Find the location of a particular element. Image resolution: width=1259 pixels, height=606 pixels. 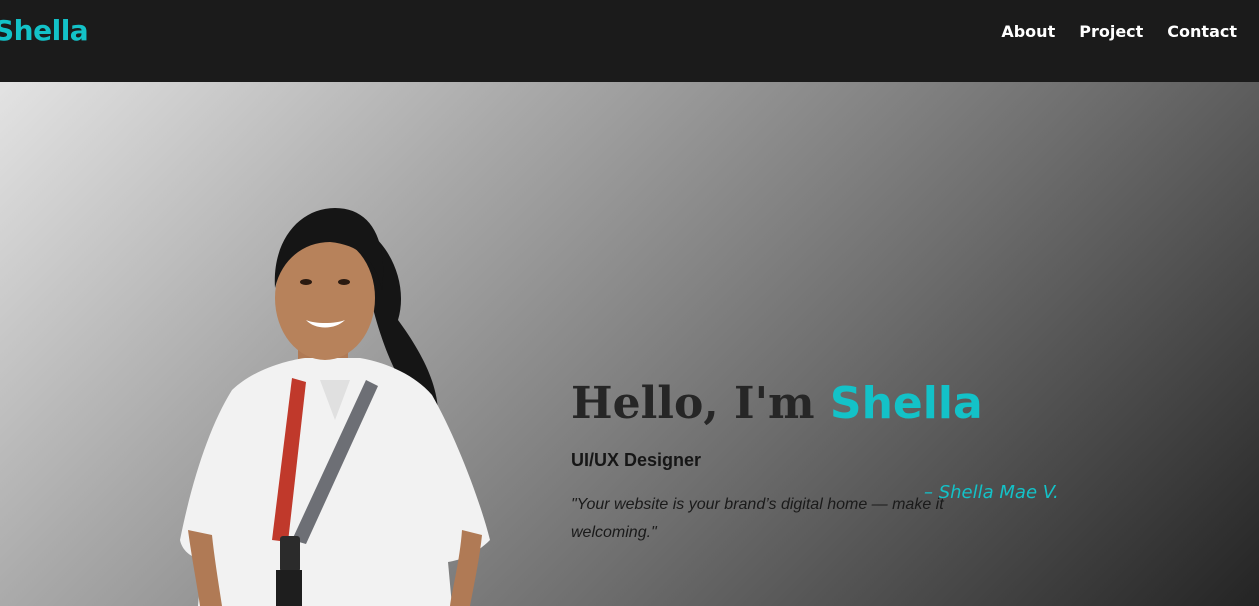

navbar: Shella About Project Contact is located at coordinates (629, 41).